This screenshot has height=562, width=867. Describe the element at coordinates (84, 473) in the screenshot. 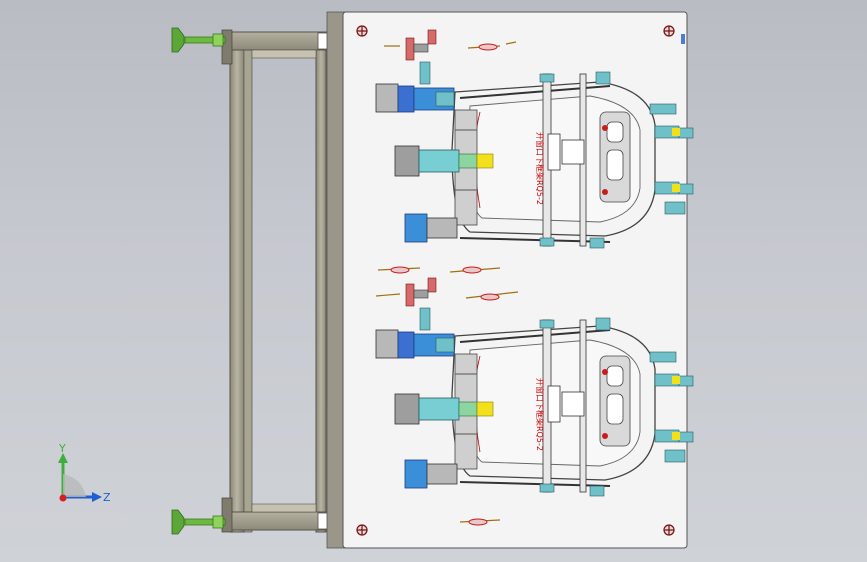

I see `coordinate-triad: Y Z` at that location.